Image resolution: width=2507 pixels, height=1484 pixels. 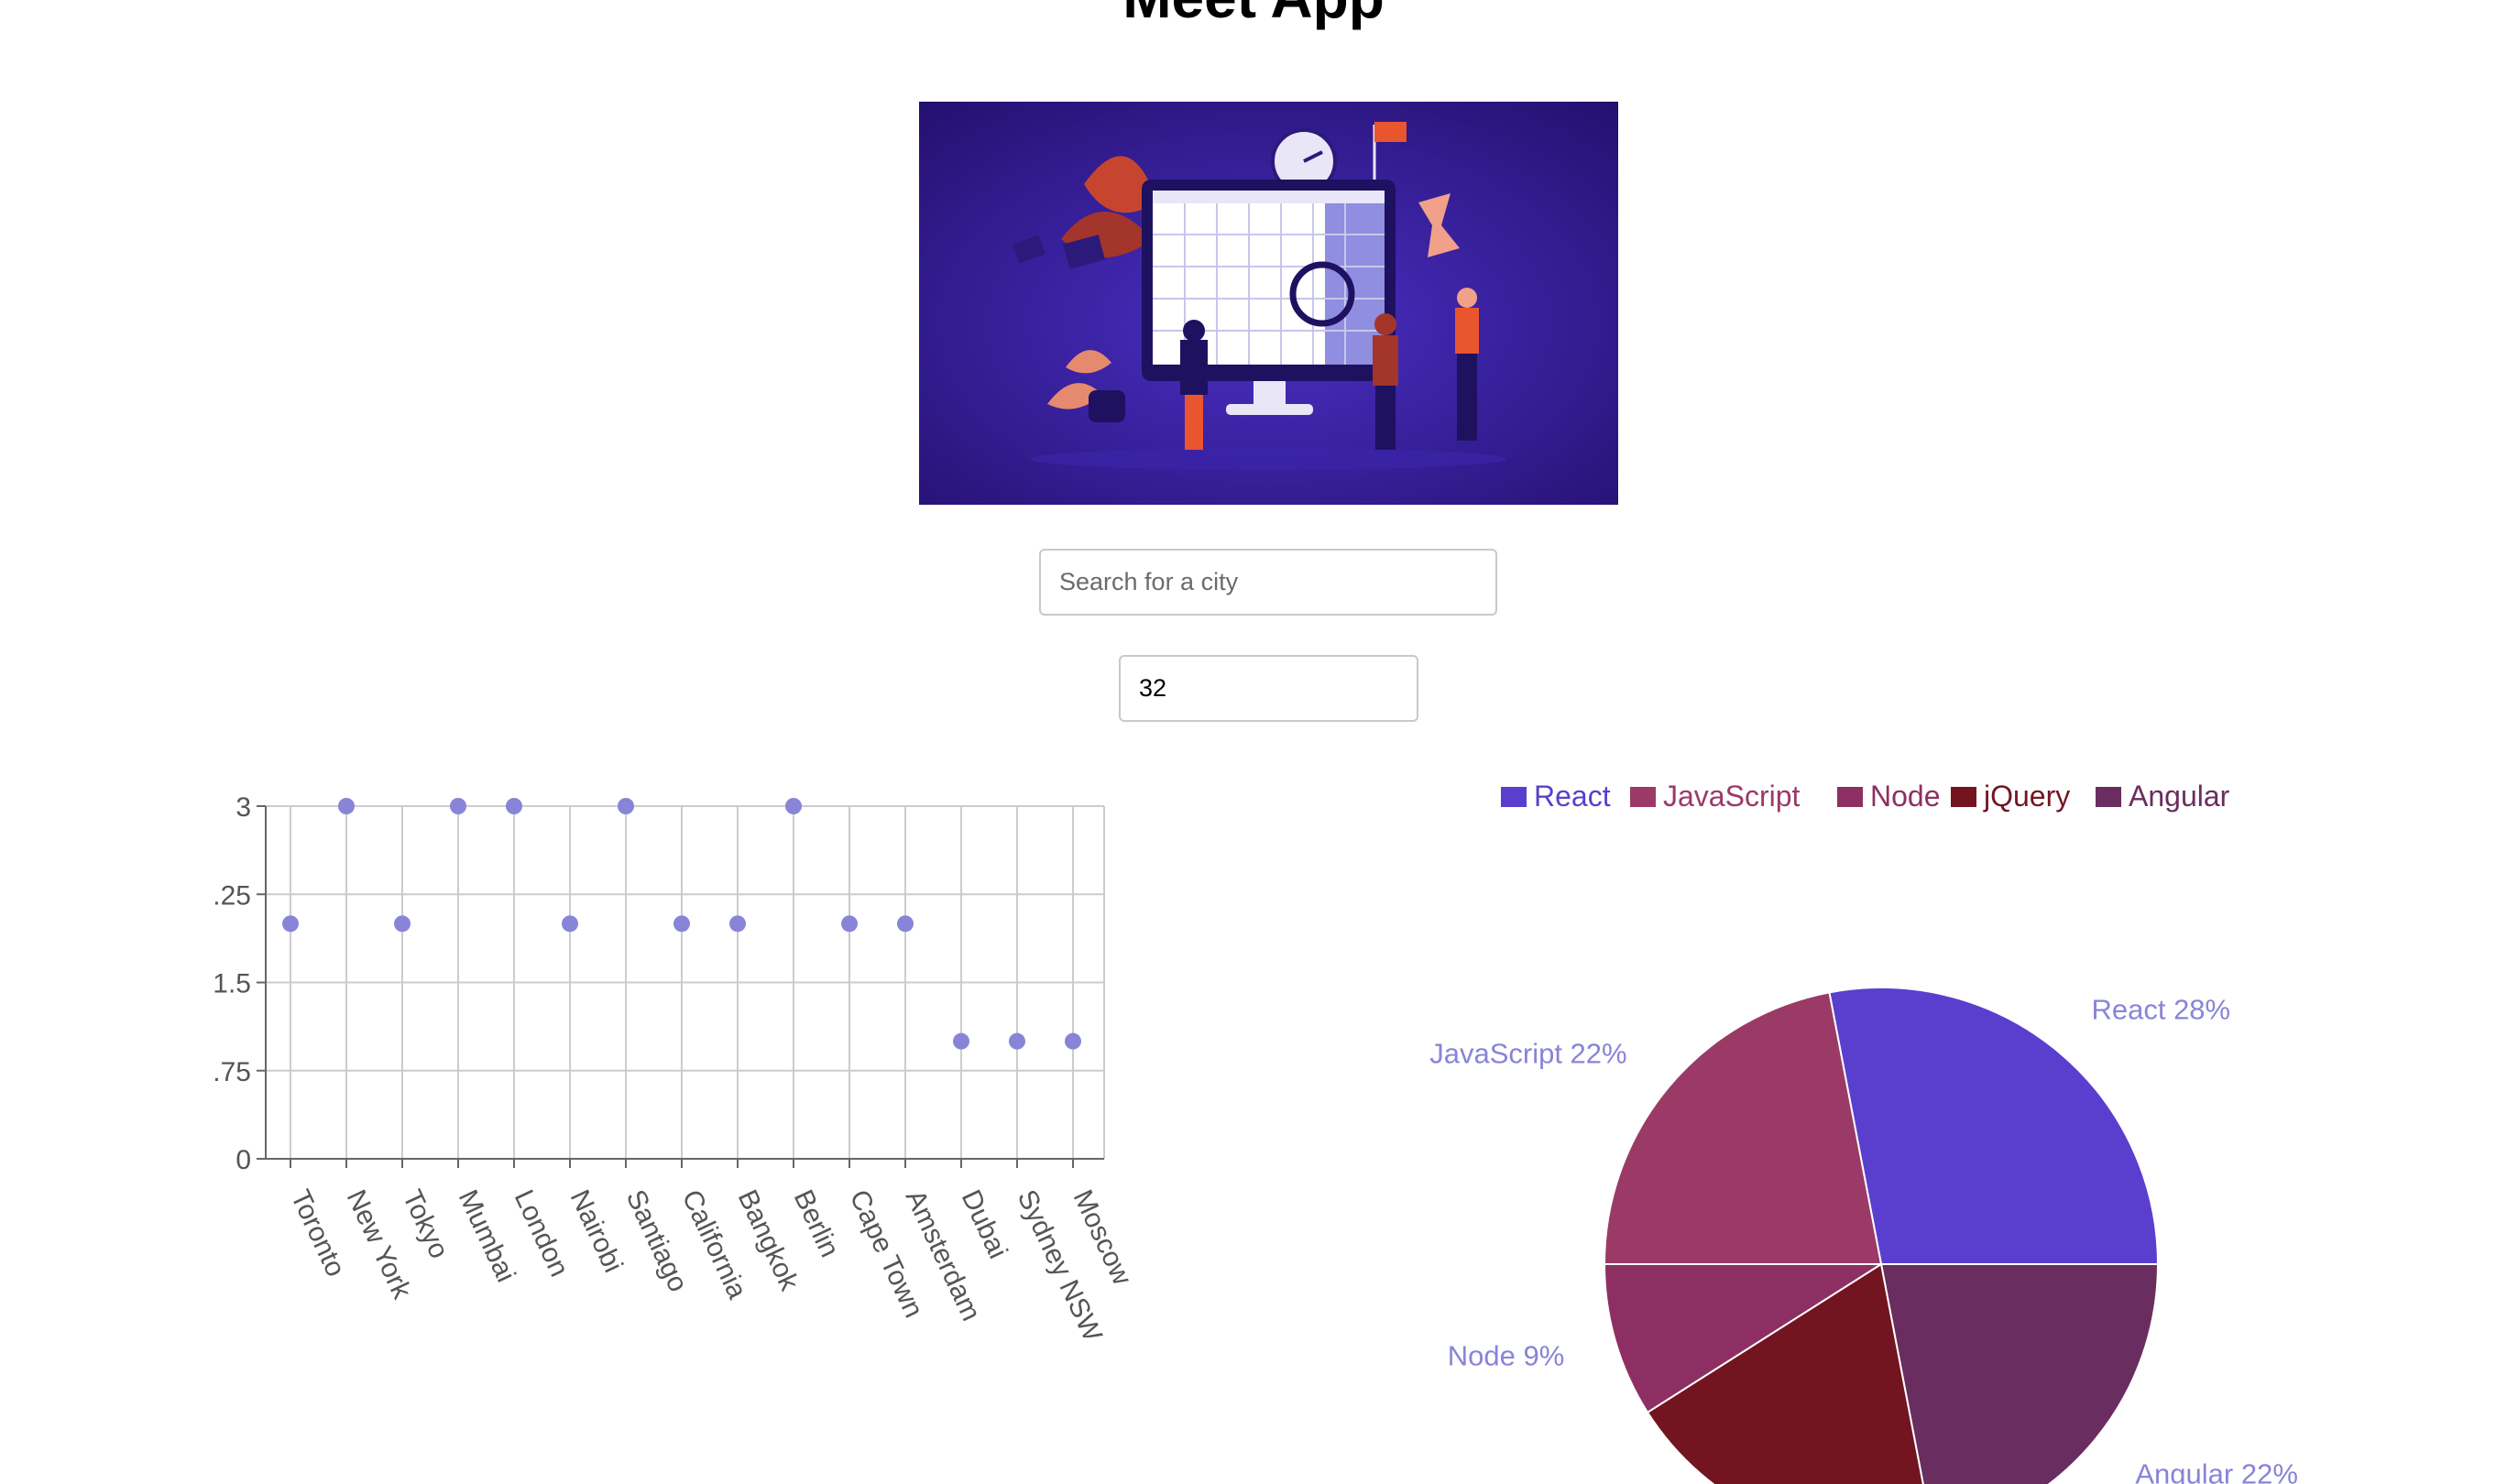 I want to click on legend-item-jquery: jQuery, so click(x=2010, y=796).